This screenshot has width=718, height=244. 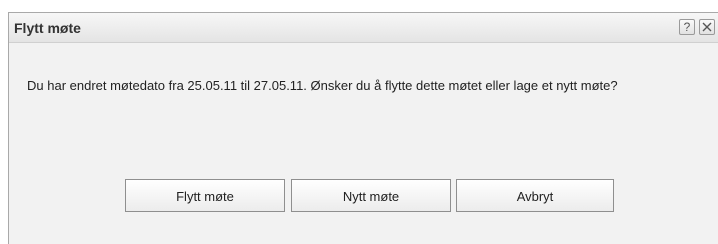 I want to click on close-icon, so click(x=707, y=27).